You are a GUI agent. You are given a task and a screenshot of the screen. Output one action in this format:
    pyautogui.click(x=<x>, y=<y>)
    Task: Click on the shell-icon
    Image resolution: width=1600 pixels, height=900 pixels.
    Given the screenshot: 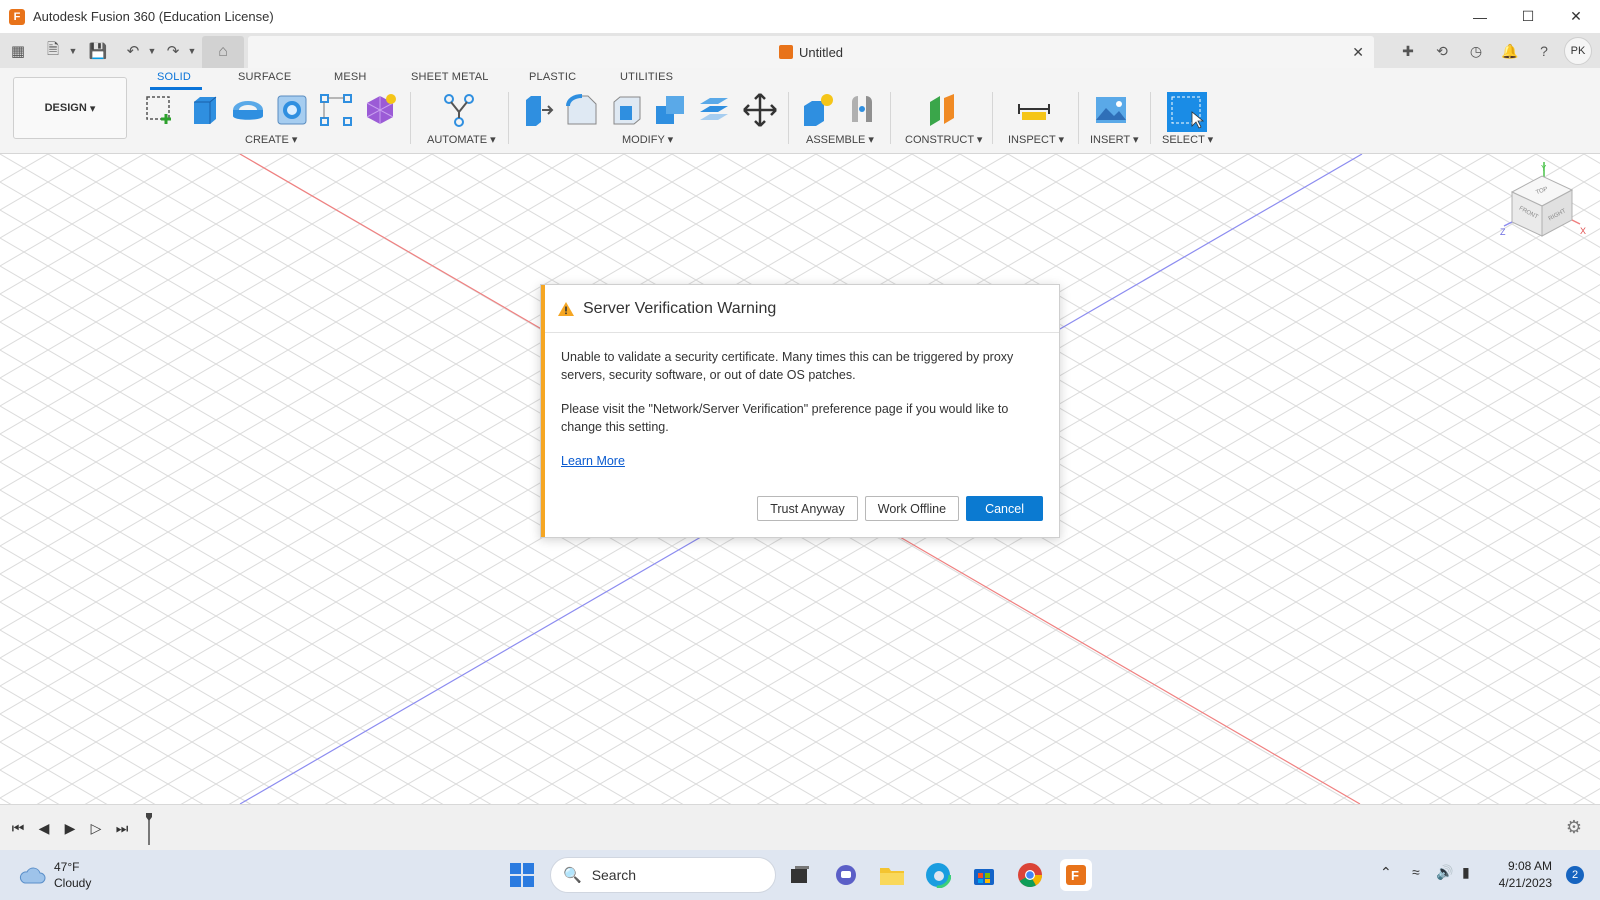 What is the action you would take?
    pyautogui.click(x=626, y=110)
    